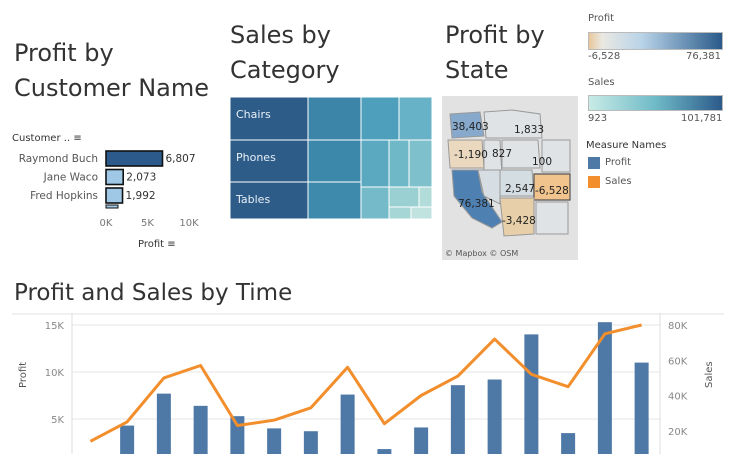 This screenshot has width=736, height=454. Describe the element at coordinates (64, 196) in the screenshot. I see `customer-category-label: Fred Hopkins` at that location.